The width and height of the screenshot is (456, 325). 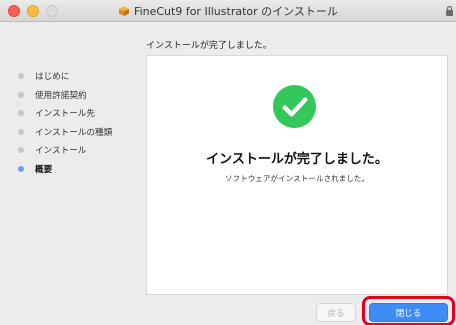 I want to click on lock-icon, so click(x=449, y=10).